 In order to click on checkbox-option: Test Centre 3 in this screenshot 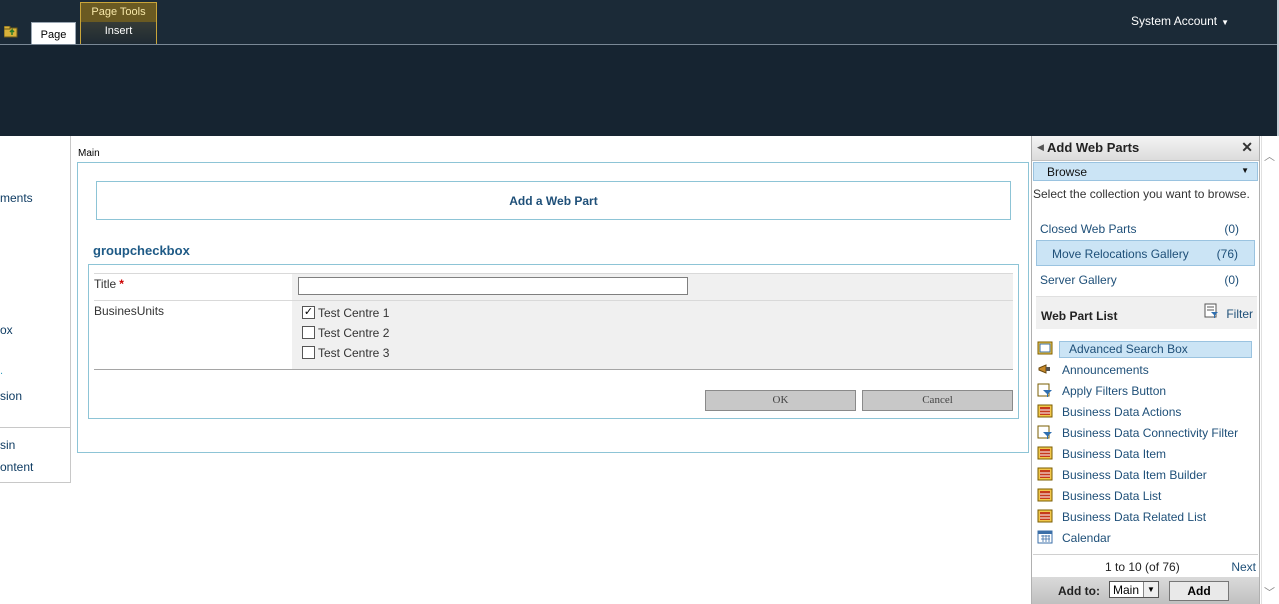, I will do `click(345, 354)`.